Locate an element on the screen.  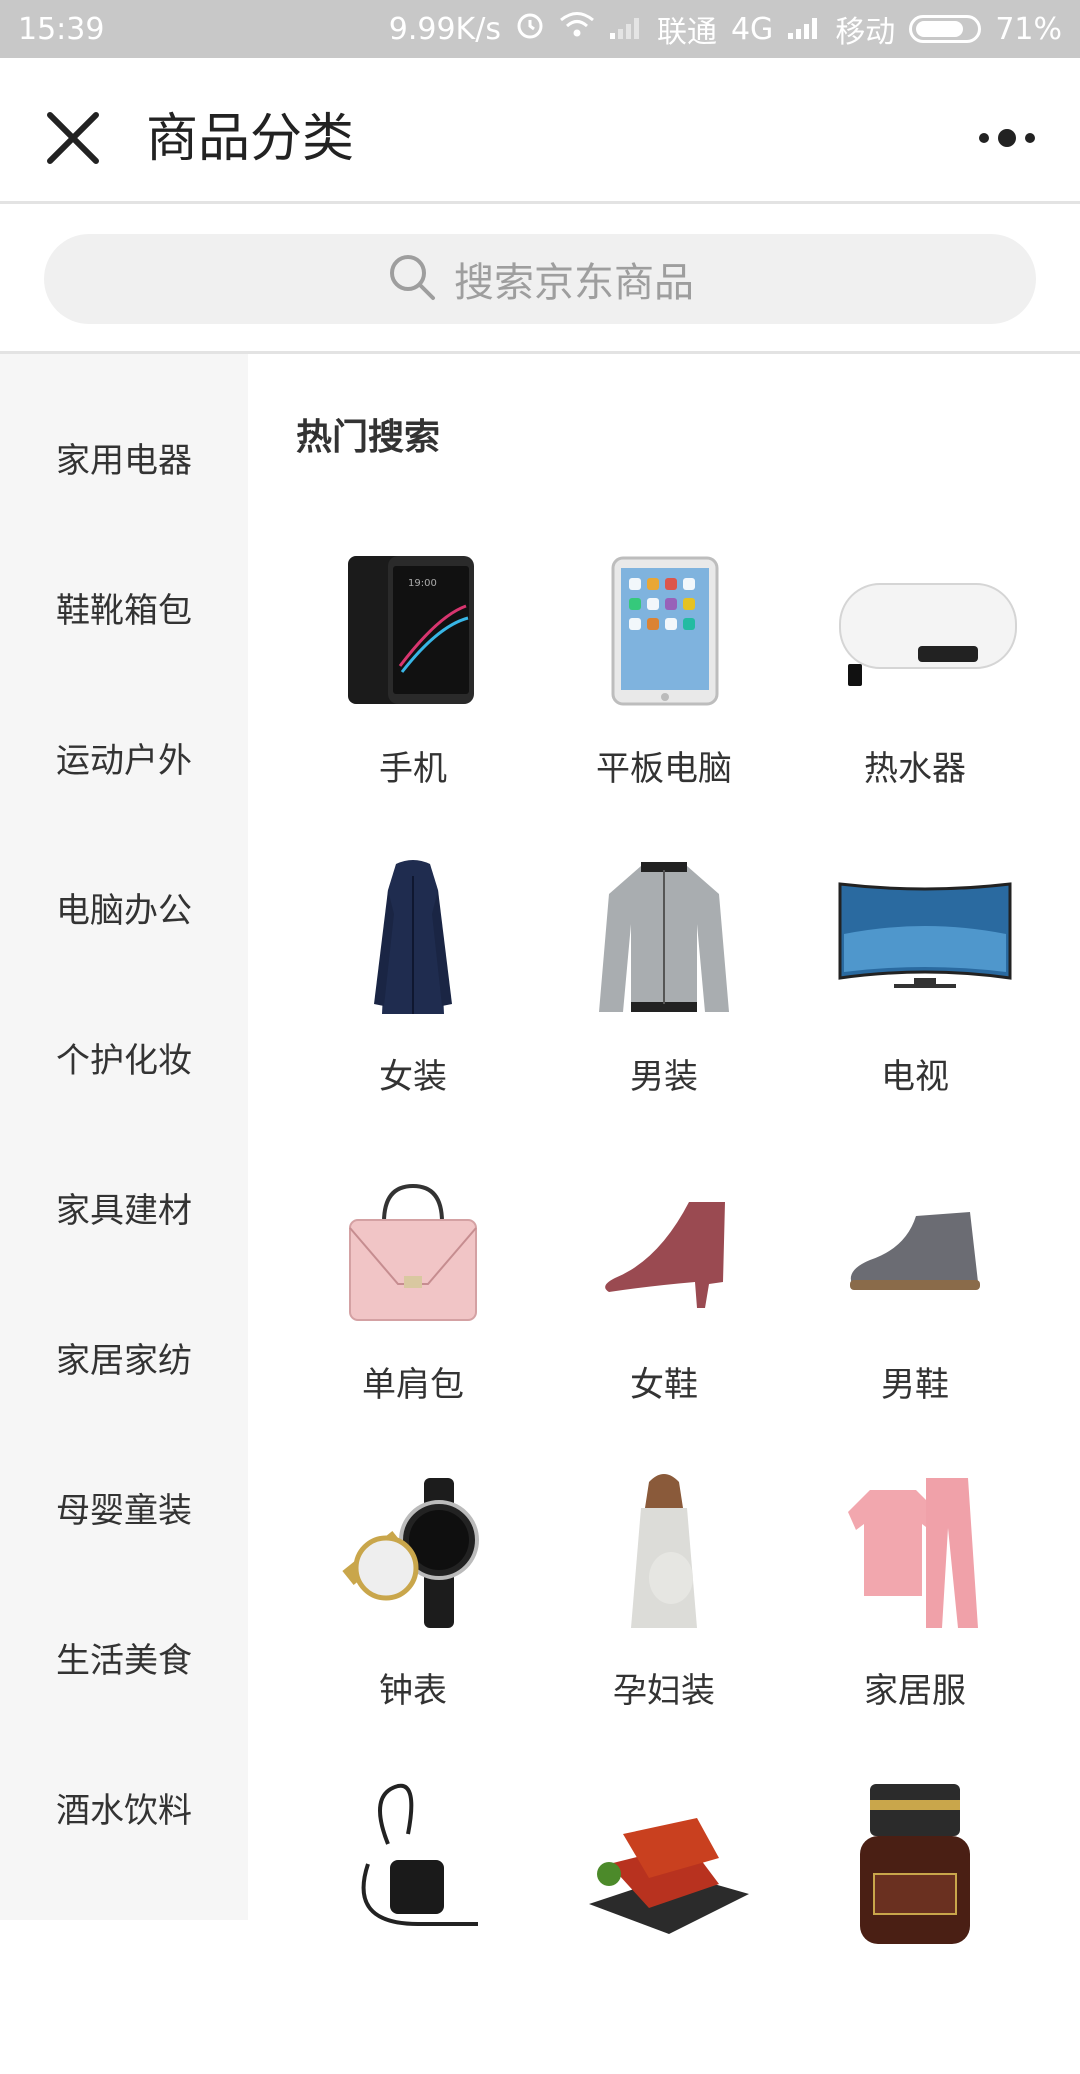
sidebar-item-appliances: 家用电器 is located at coordinates (124, 457).